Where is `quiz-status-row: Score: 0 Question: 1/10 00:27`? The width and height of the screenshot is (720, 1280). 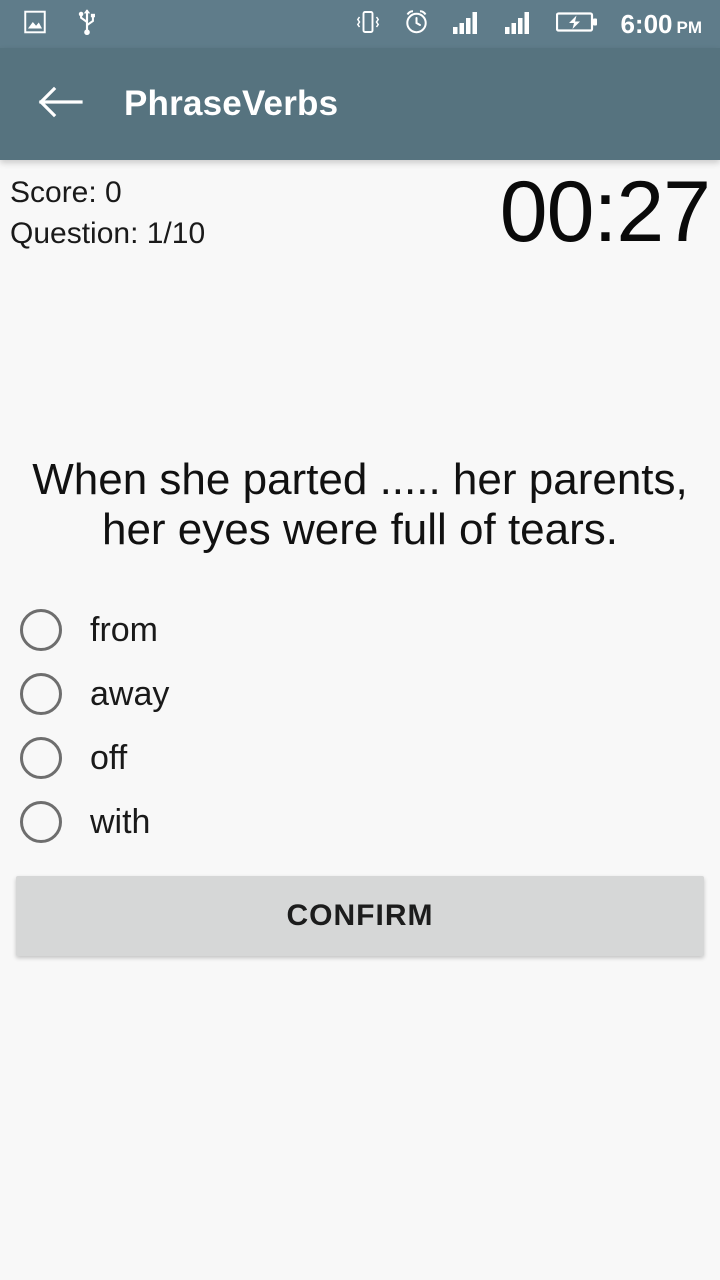
quiz-status-row: Score: 0 Question: 1/10 00:27 is located at coordinates (360, 223).